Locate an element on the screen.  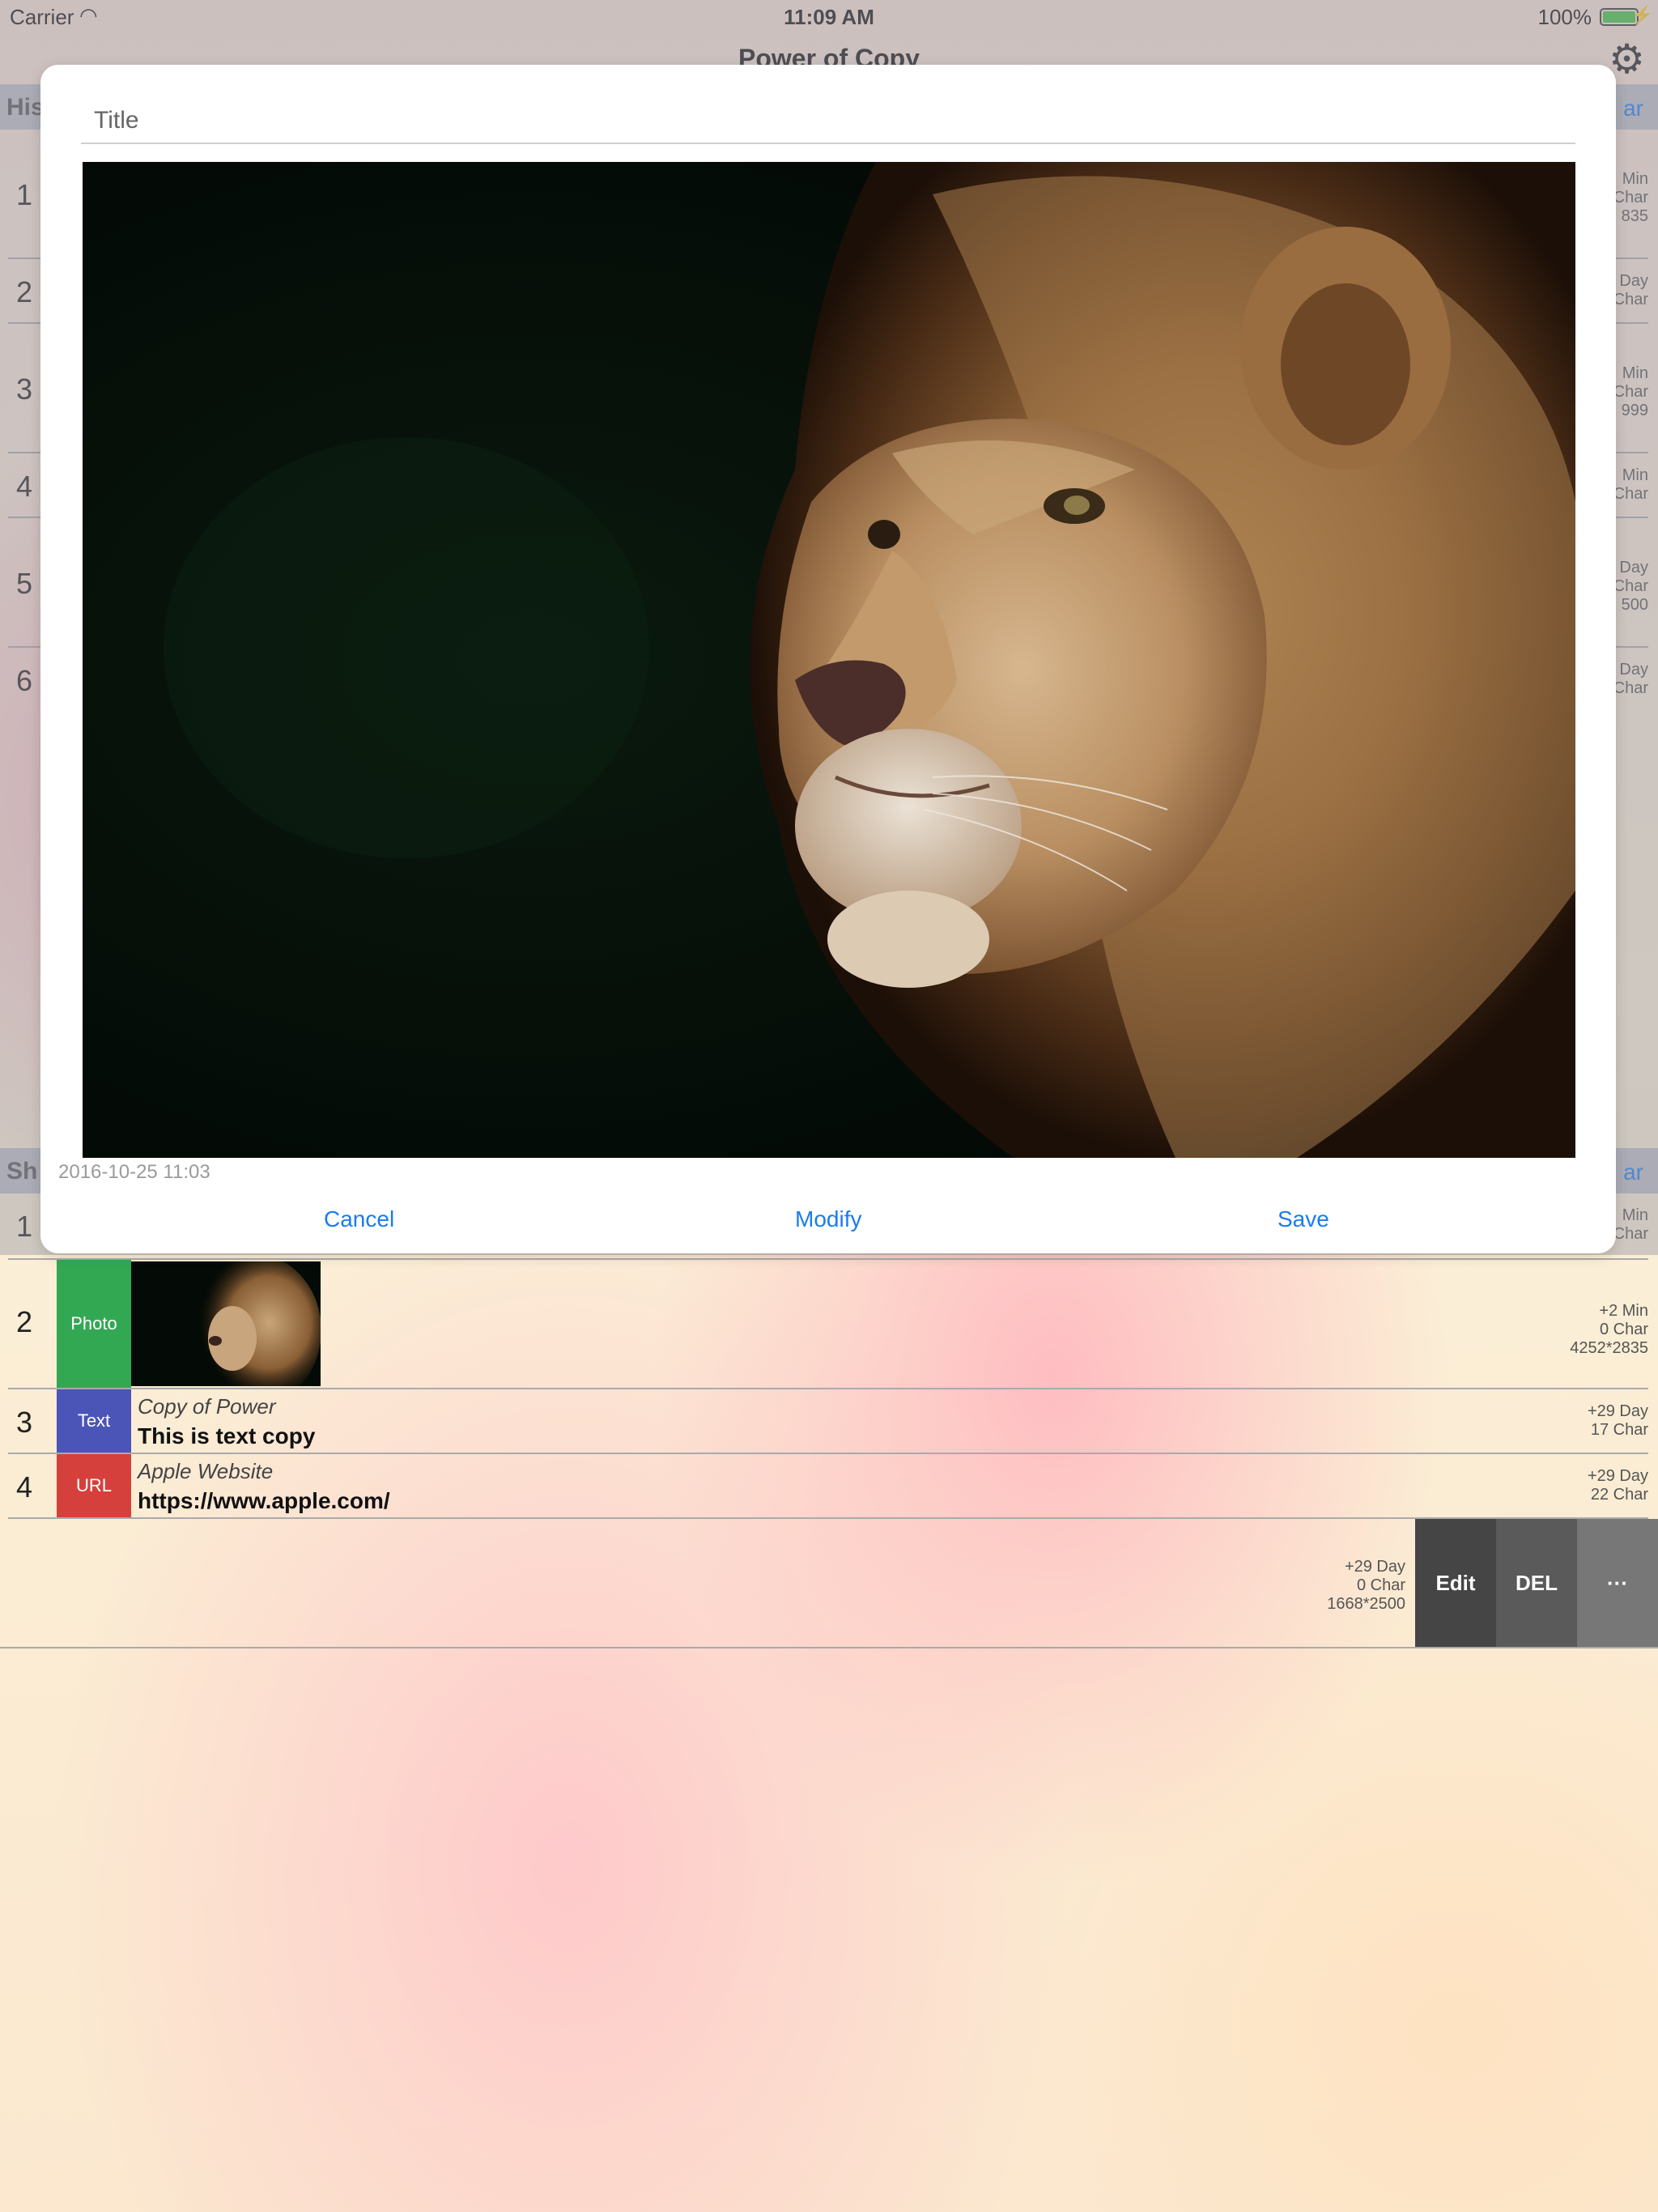
delete-button: DEL is located at coordinates (1536, 1583).